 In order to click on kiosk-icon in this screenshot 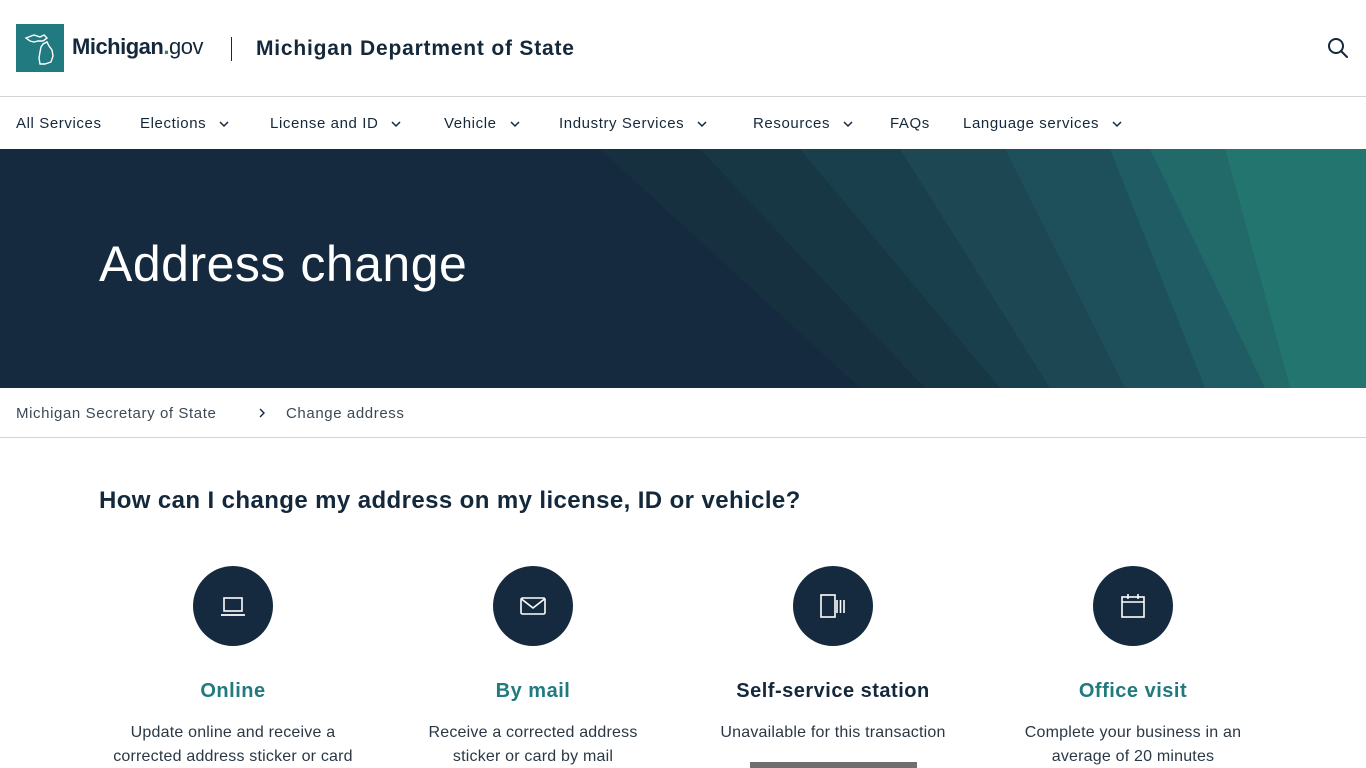, I will do `click(832, 606)`.